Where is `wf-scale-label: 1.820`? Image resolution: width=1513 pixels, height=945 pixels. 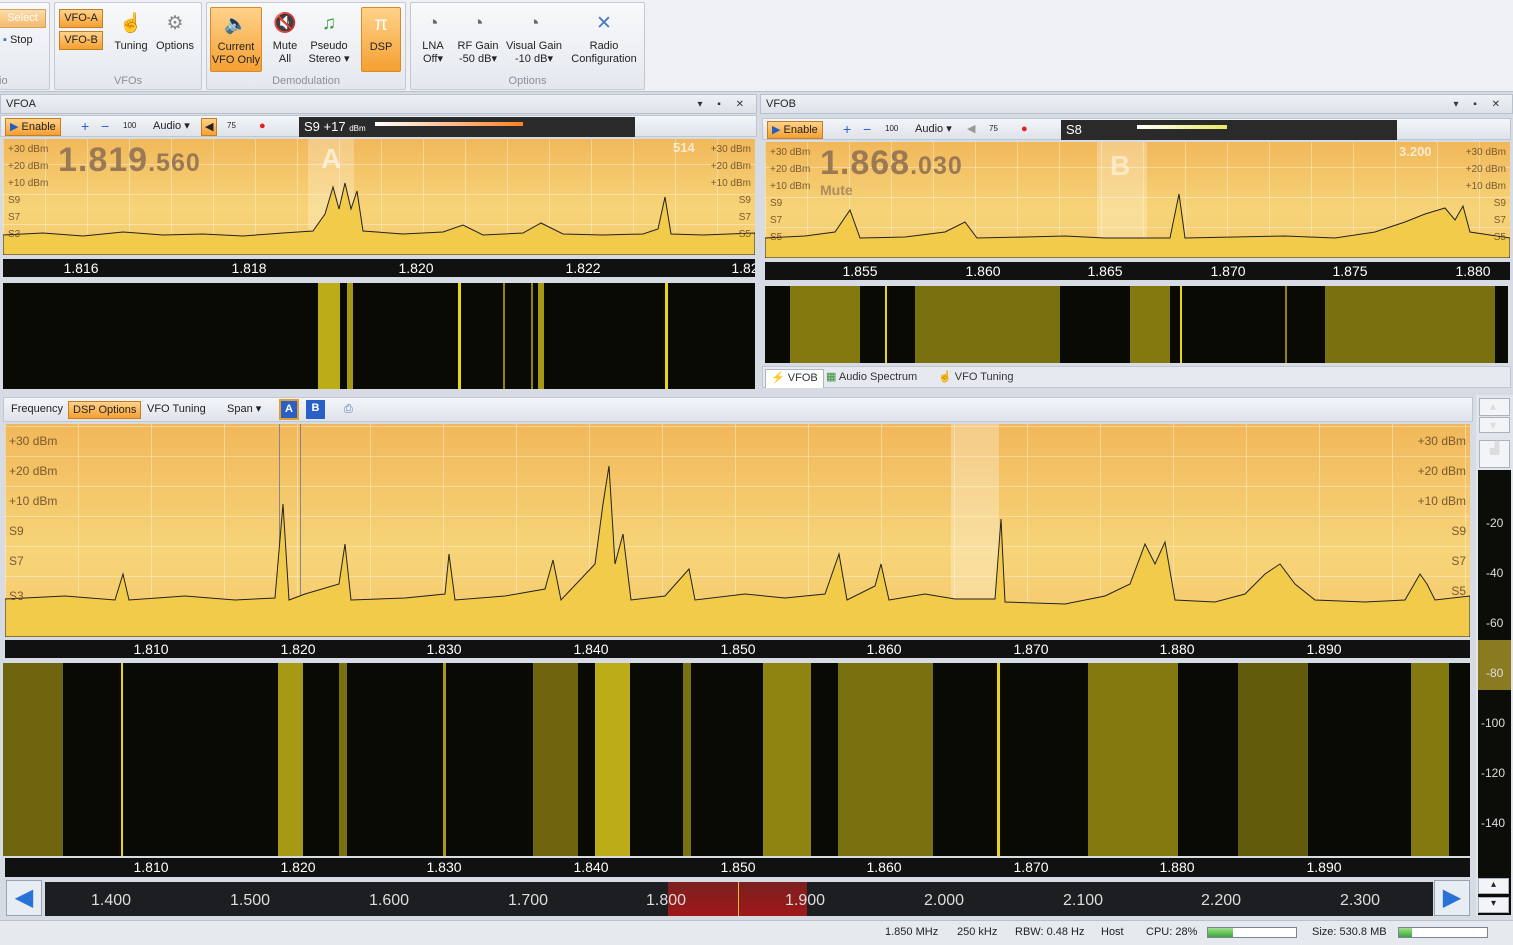 wf-scale-label: 1.820 is located at coordinates (298, 867).